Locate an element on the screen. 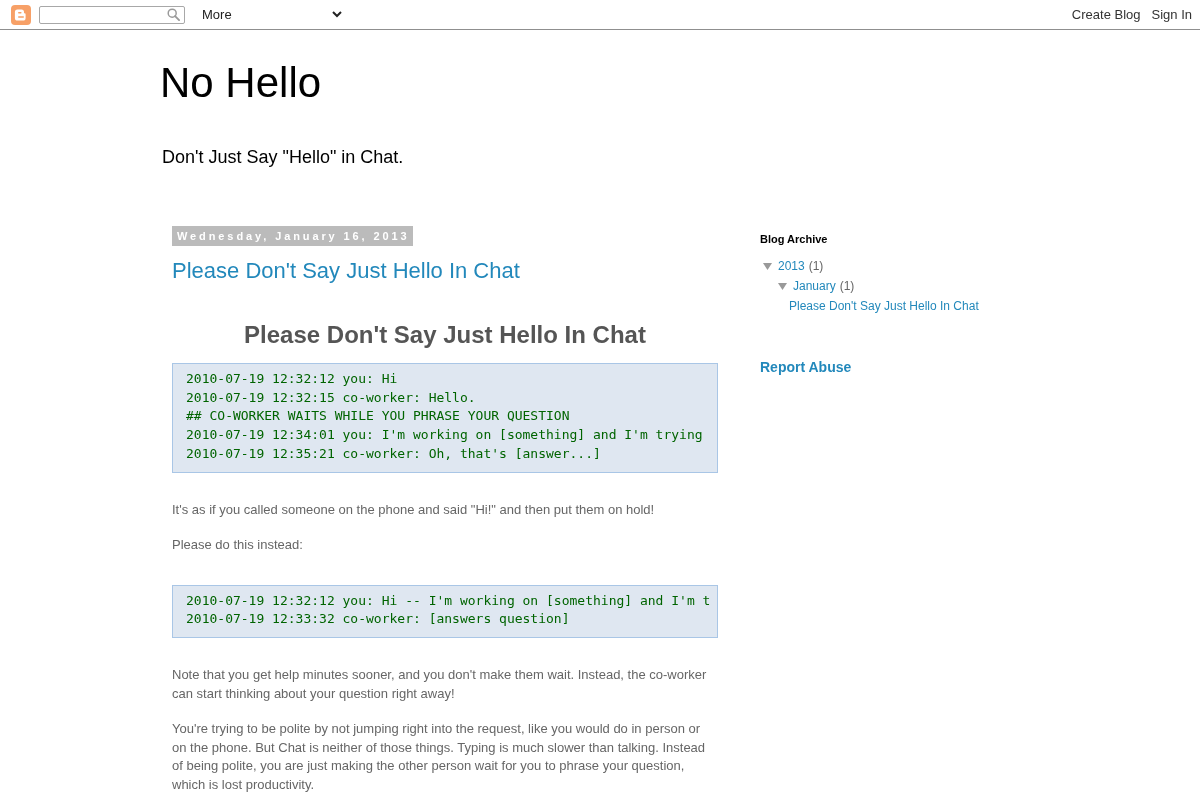 This screenshot has width=1200, height=800. code-line: 2010-07-19 12:33:32 co-worker: [answers question] is located at coordinates (378, 619).